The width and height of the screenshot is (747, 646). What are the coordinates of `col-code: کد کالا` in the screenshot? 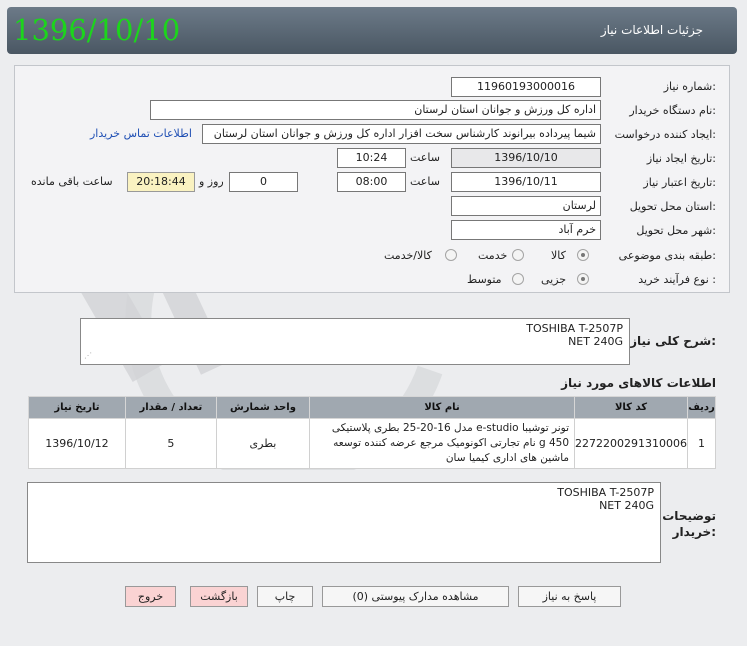 It's located at (631, 407).